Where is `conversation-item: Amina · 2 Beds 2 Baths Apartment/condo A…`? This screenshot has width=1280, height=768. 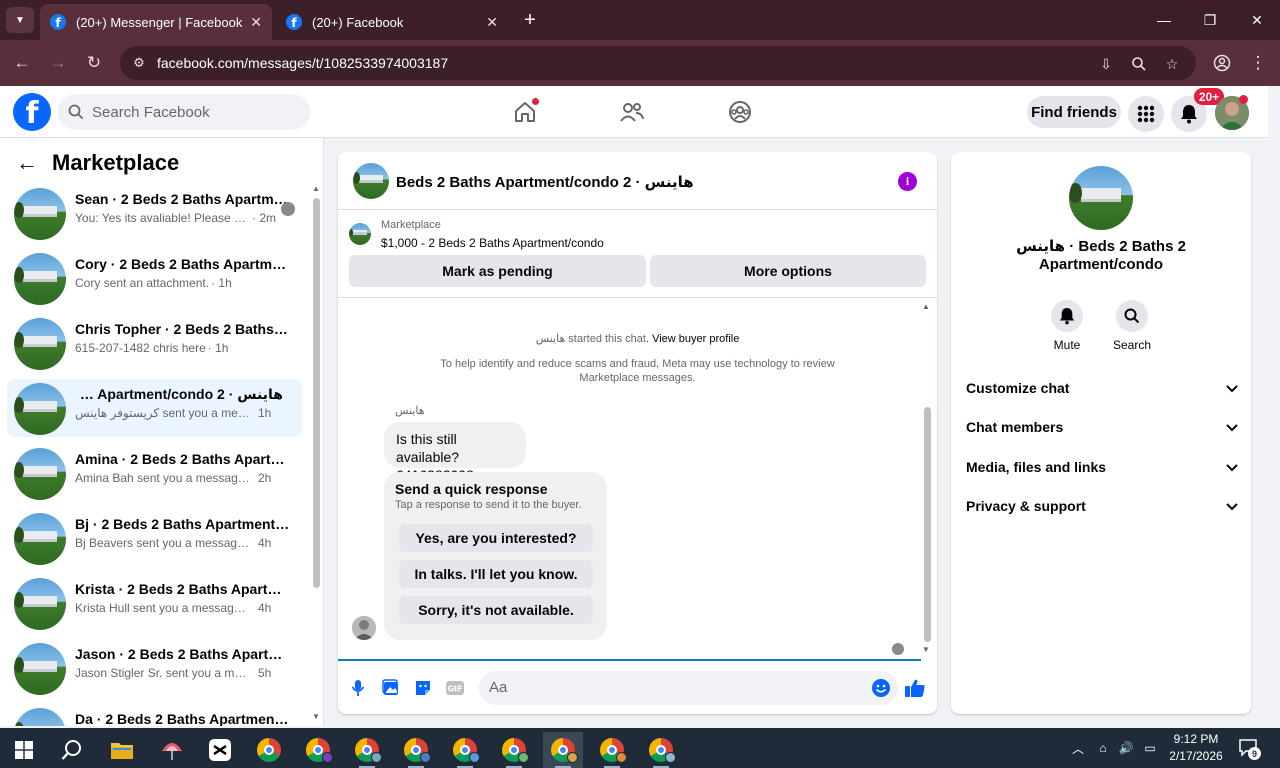 conversation-item: Amina · 2 Beds 2 Baths Apartment/condo A… is located at coordinates (154, 473).